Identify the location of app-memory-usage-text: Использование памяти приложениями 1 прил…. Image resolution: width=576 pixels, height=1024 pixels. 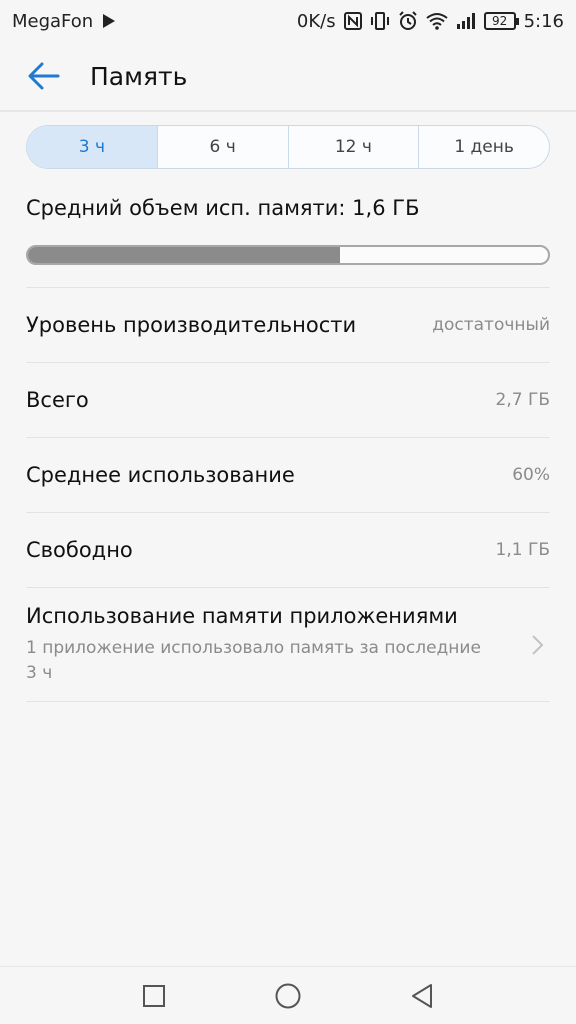
(261, 645).